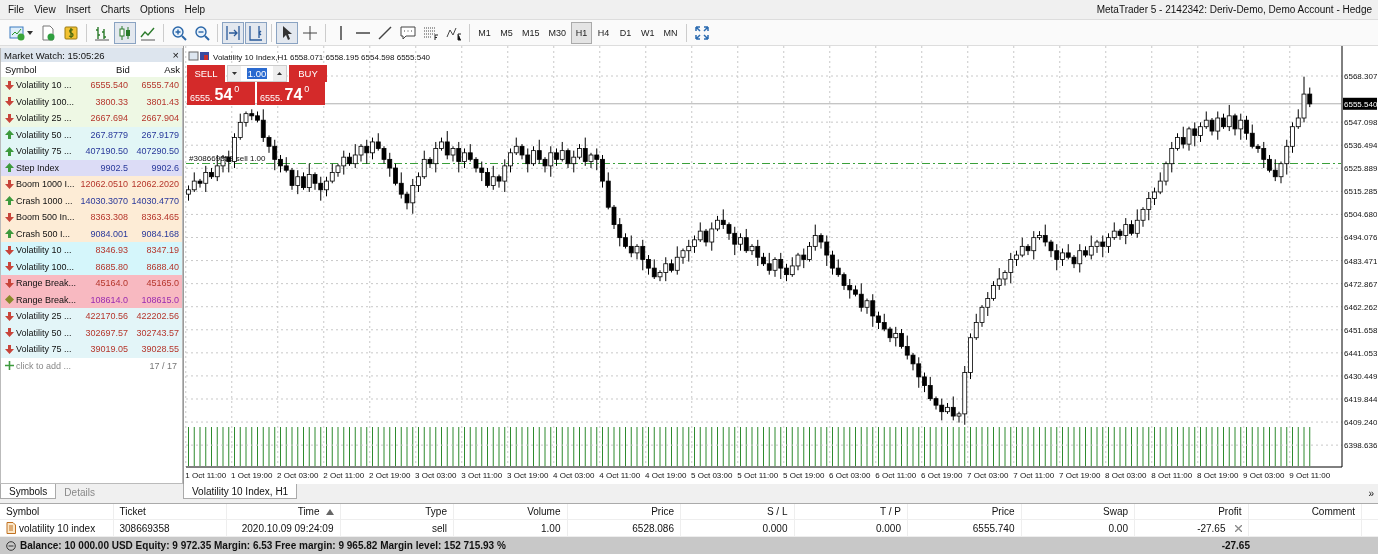  What do you see at coordinates (1360, 307) in the screenshot?
I see `price-tick-label: 6462.262` at bounding box center [1360, 307].